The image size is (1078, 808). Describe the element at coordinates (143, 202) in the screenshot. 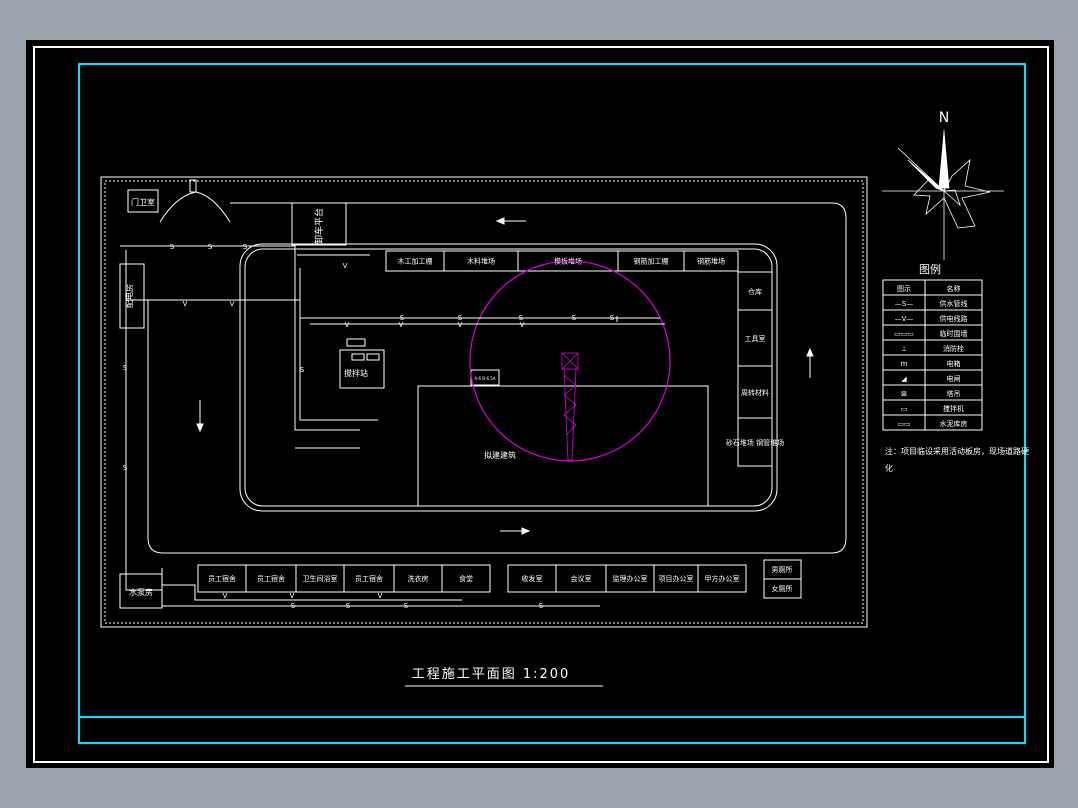

I see `gate-label: 门卫室` at that location.